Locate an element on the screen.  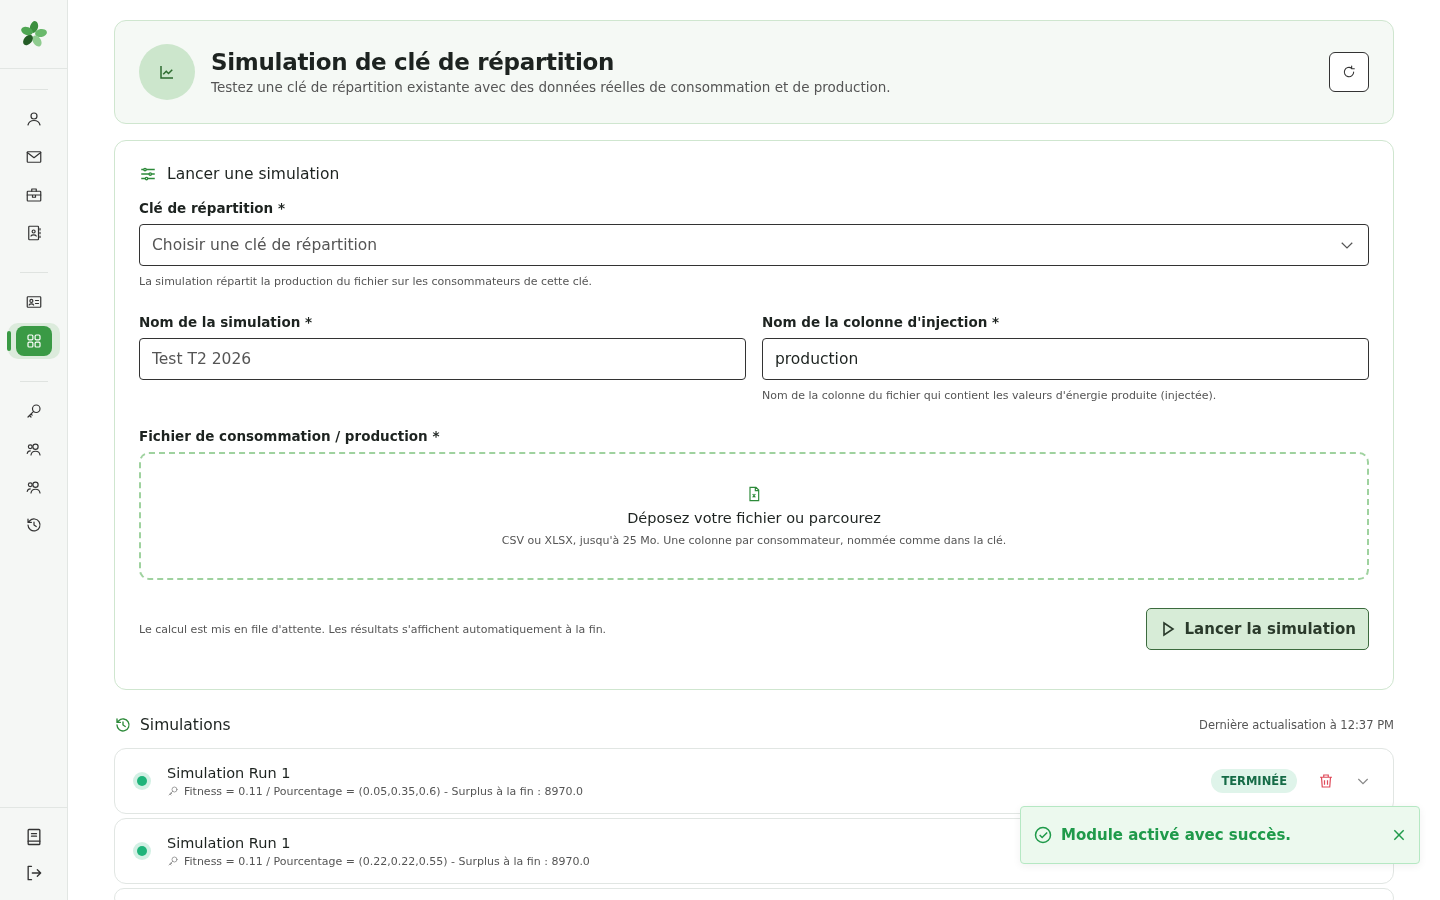
grid-icon is located at coordinates (33, 341).